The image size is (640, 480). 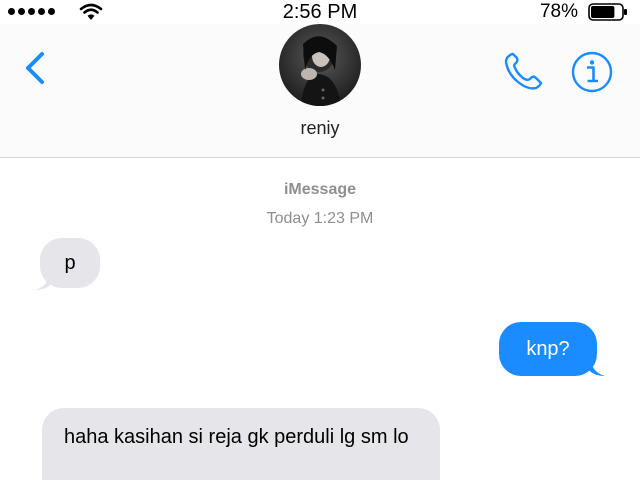 I want to click on service-label: iMessage, so click(x=320, y=189).